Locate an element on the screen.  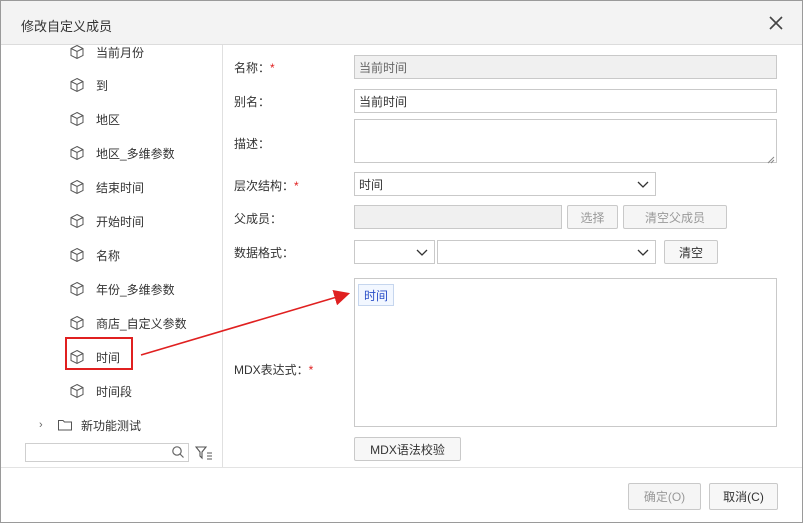
name-field: 当前时间 is located at coordinates (565, 67).